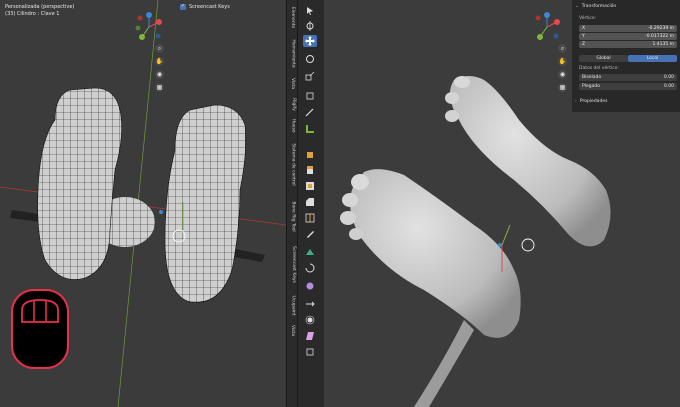 The image size is (680, 407). What do you see at coordinates (79, 183) in the screenshot?
I see `left-foot-mesh` at bounding box center [79, 183].